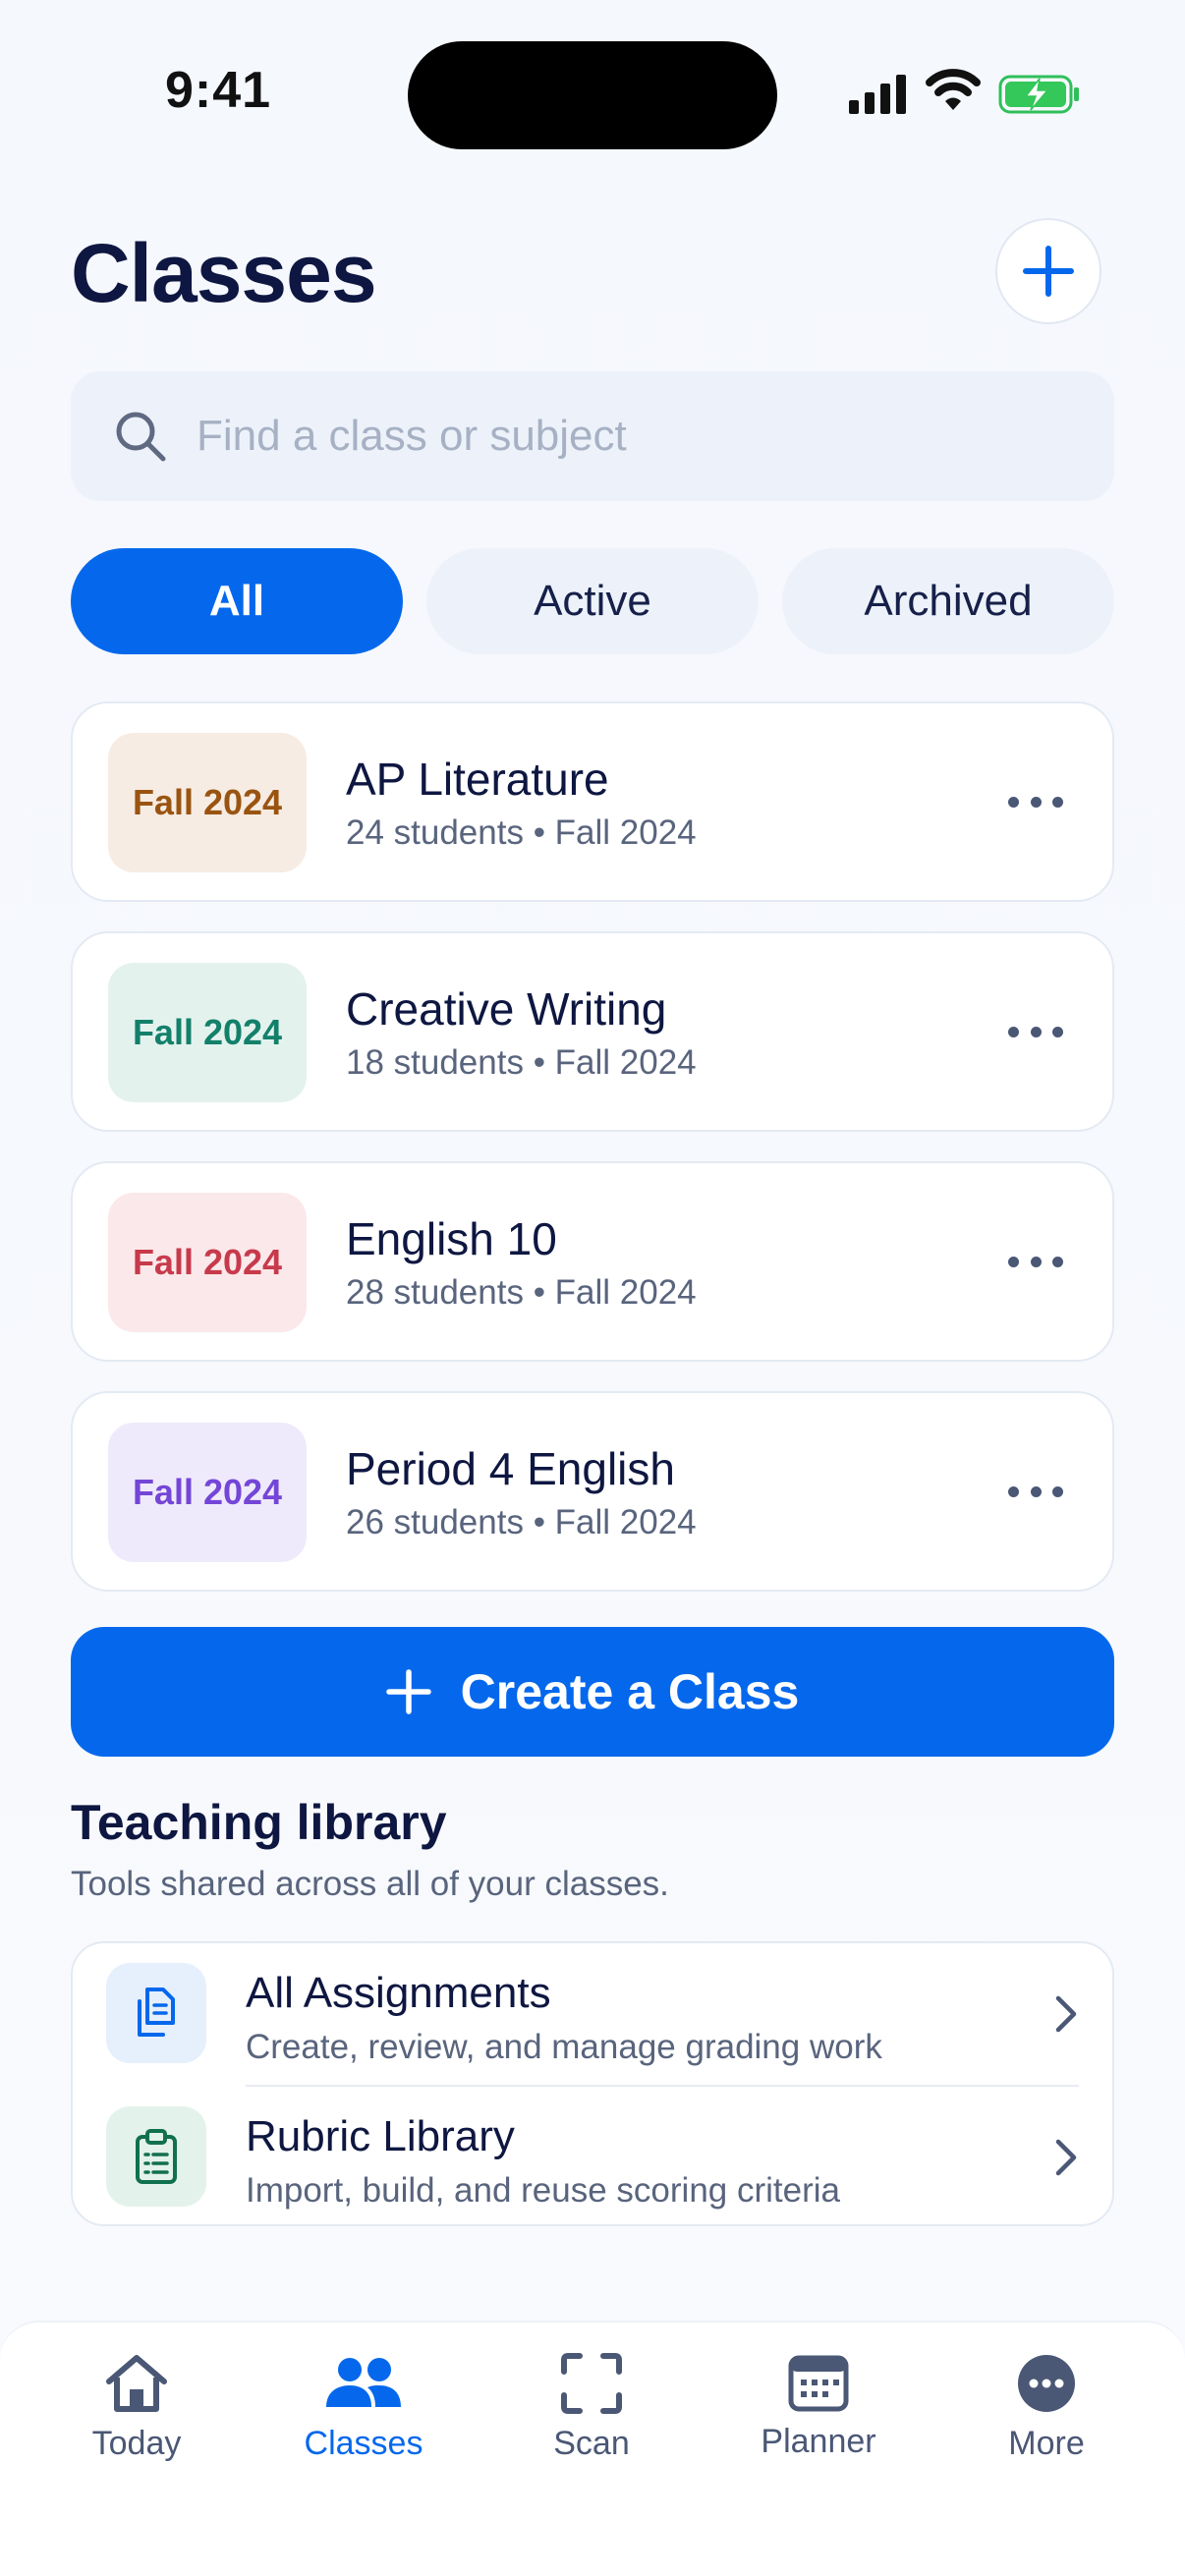 Image resolution: width=1185 pixels, height=2576 pixels. I want to click on class-meta: 18 students • Fall 2024, so click(521, 1062).